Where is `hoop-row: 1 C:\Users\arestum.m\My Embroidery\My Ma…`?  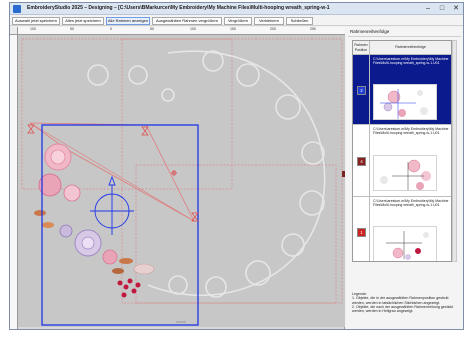 hoop-row: 1 C:\Users\arestum.m\My Embroidery\My Ma… is located at coordinates (402, 229).